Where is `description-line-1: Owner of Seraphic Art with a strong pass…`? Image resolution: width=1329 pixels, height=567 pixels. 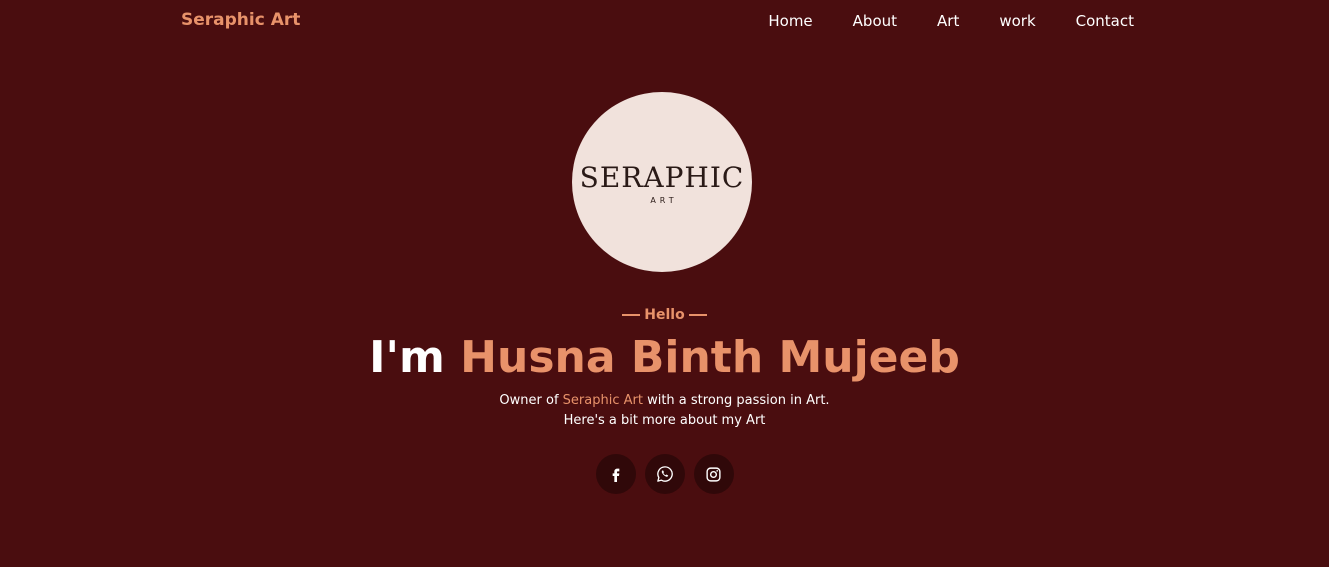 description-line-1: Owner of Seraphic Art with a strong pass… is located at coordinates (664, 401).